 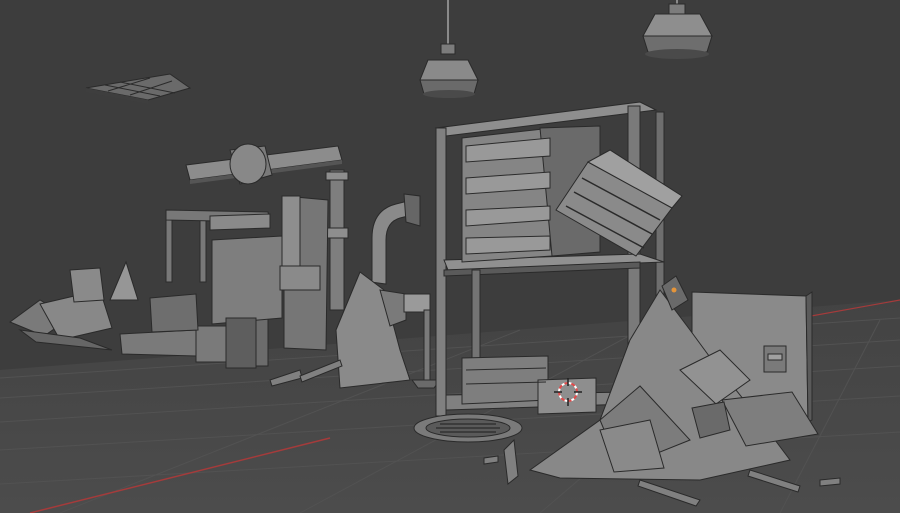 I want to click on selection-marker, so click(x=674, y=290).